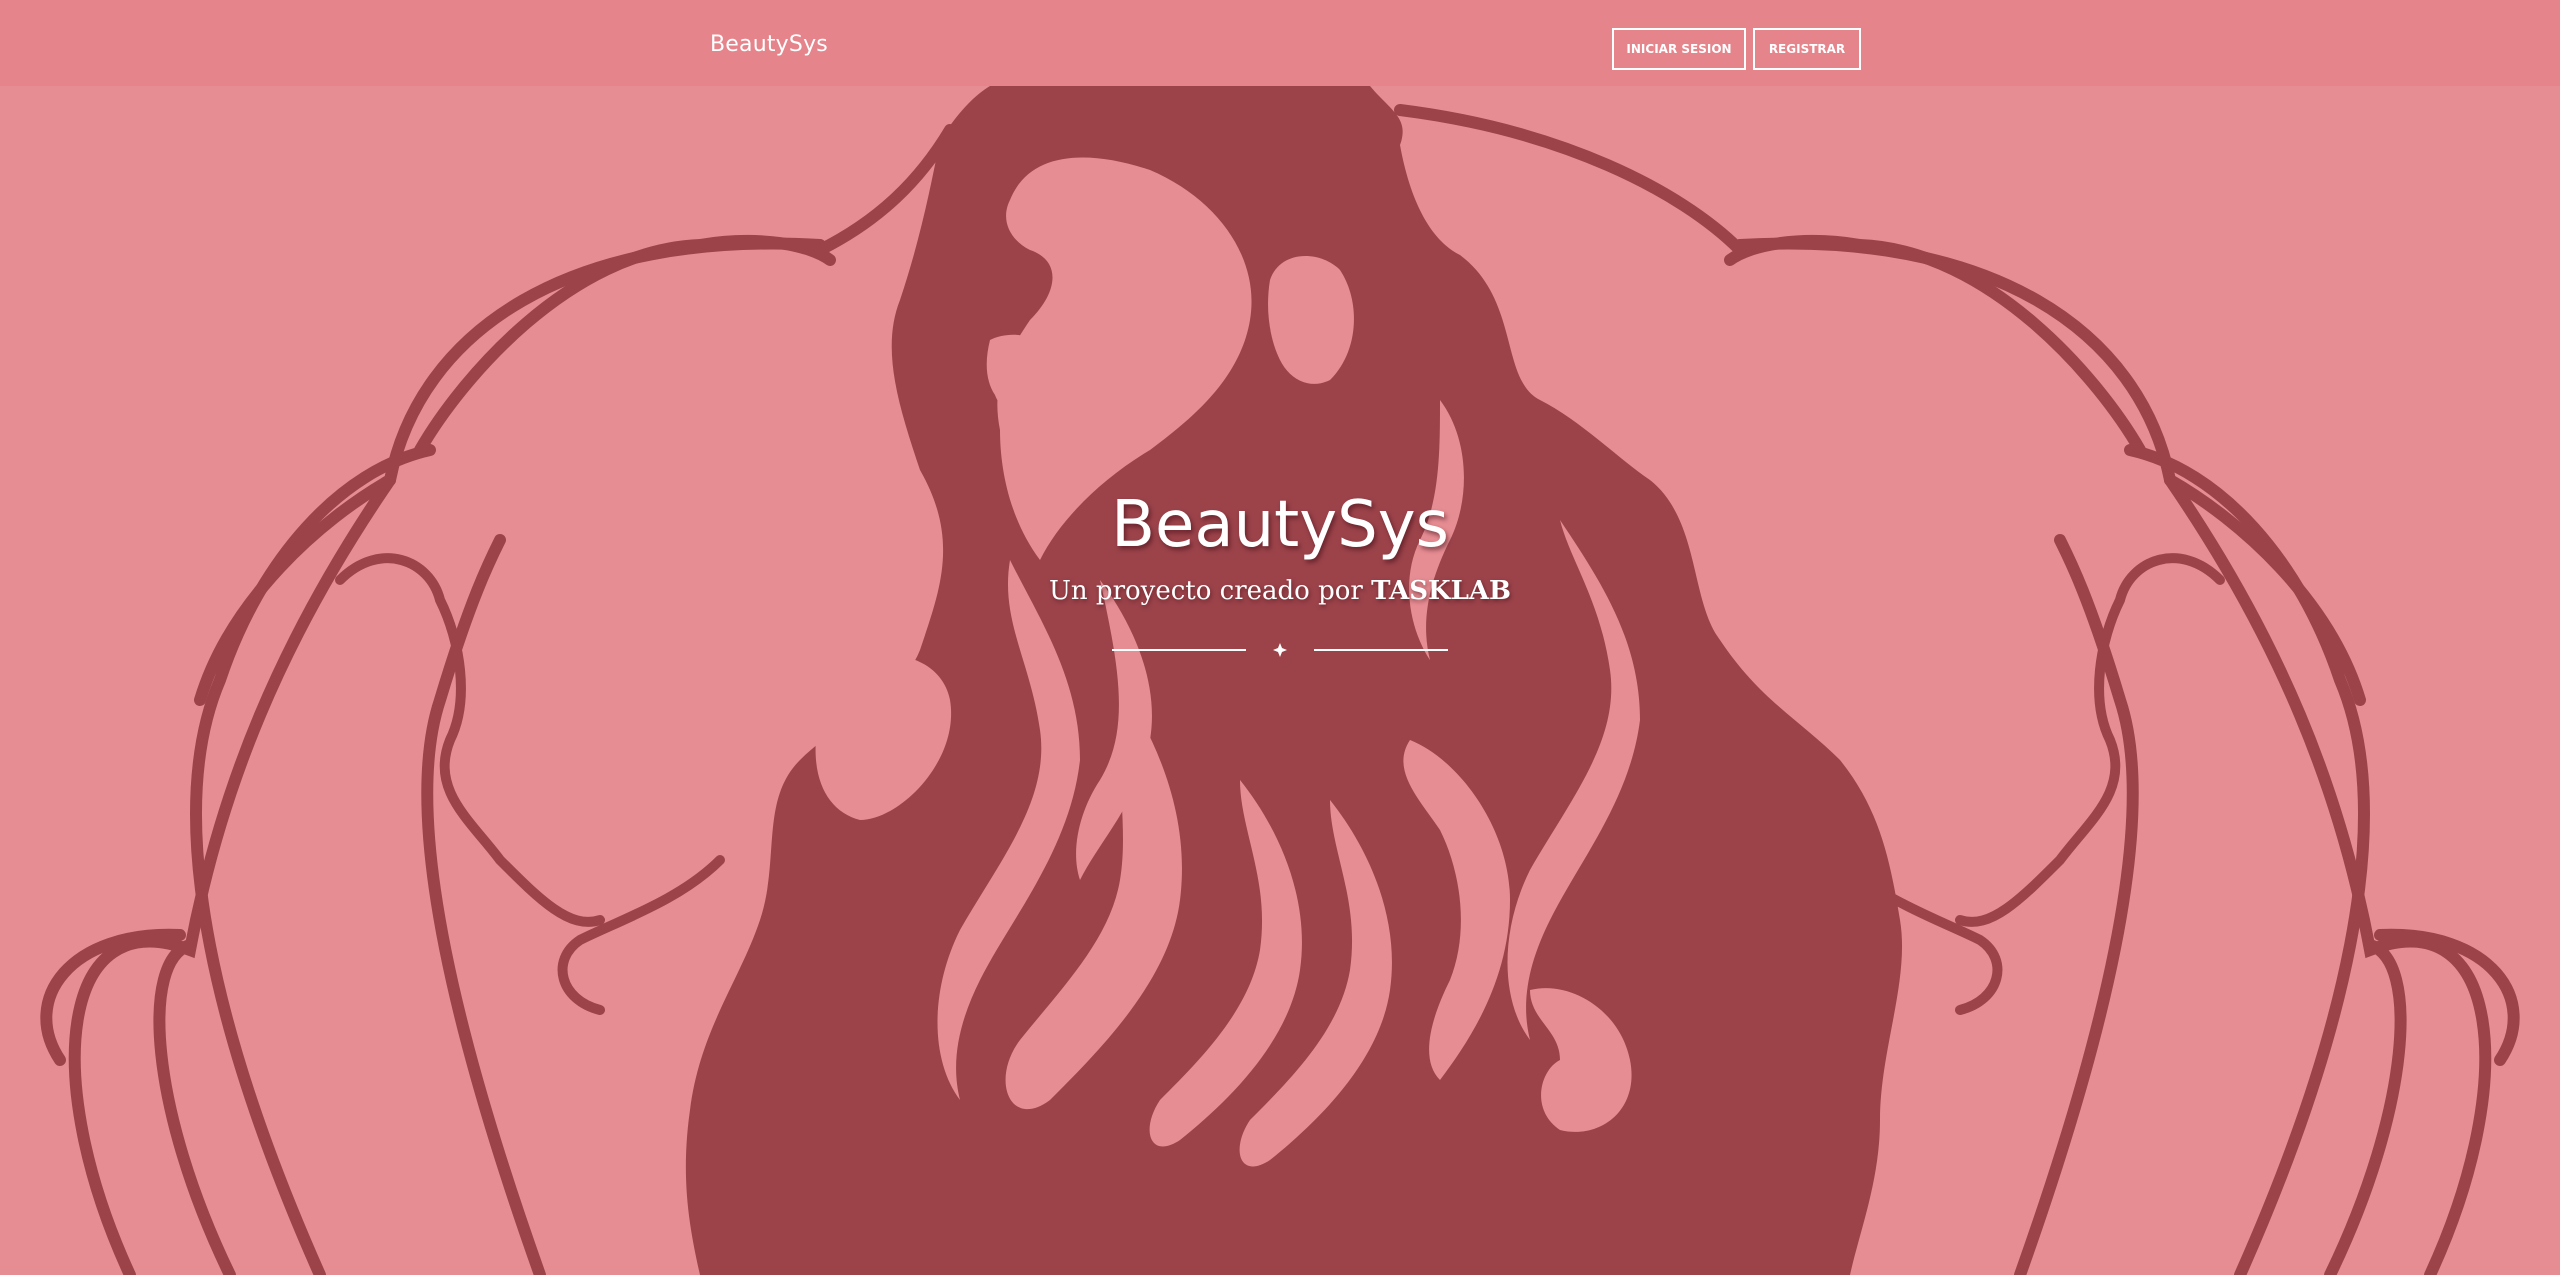 This screenshot has width=2560, height=1275. What do you see at coordinates (1179, 650) in the screenshot?
I see `divider-line-left` at bounding box center [1179, 650].